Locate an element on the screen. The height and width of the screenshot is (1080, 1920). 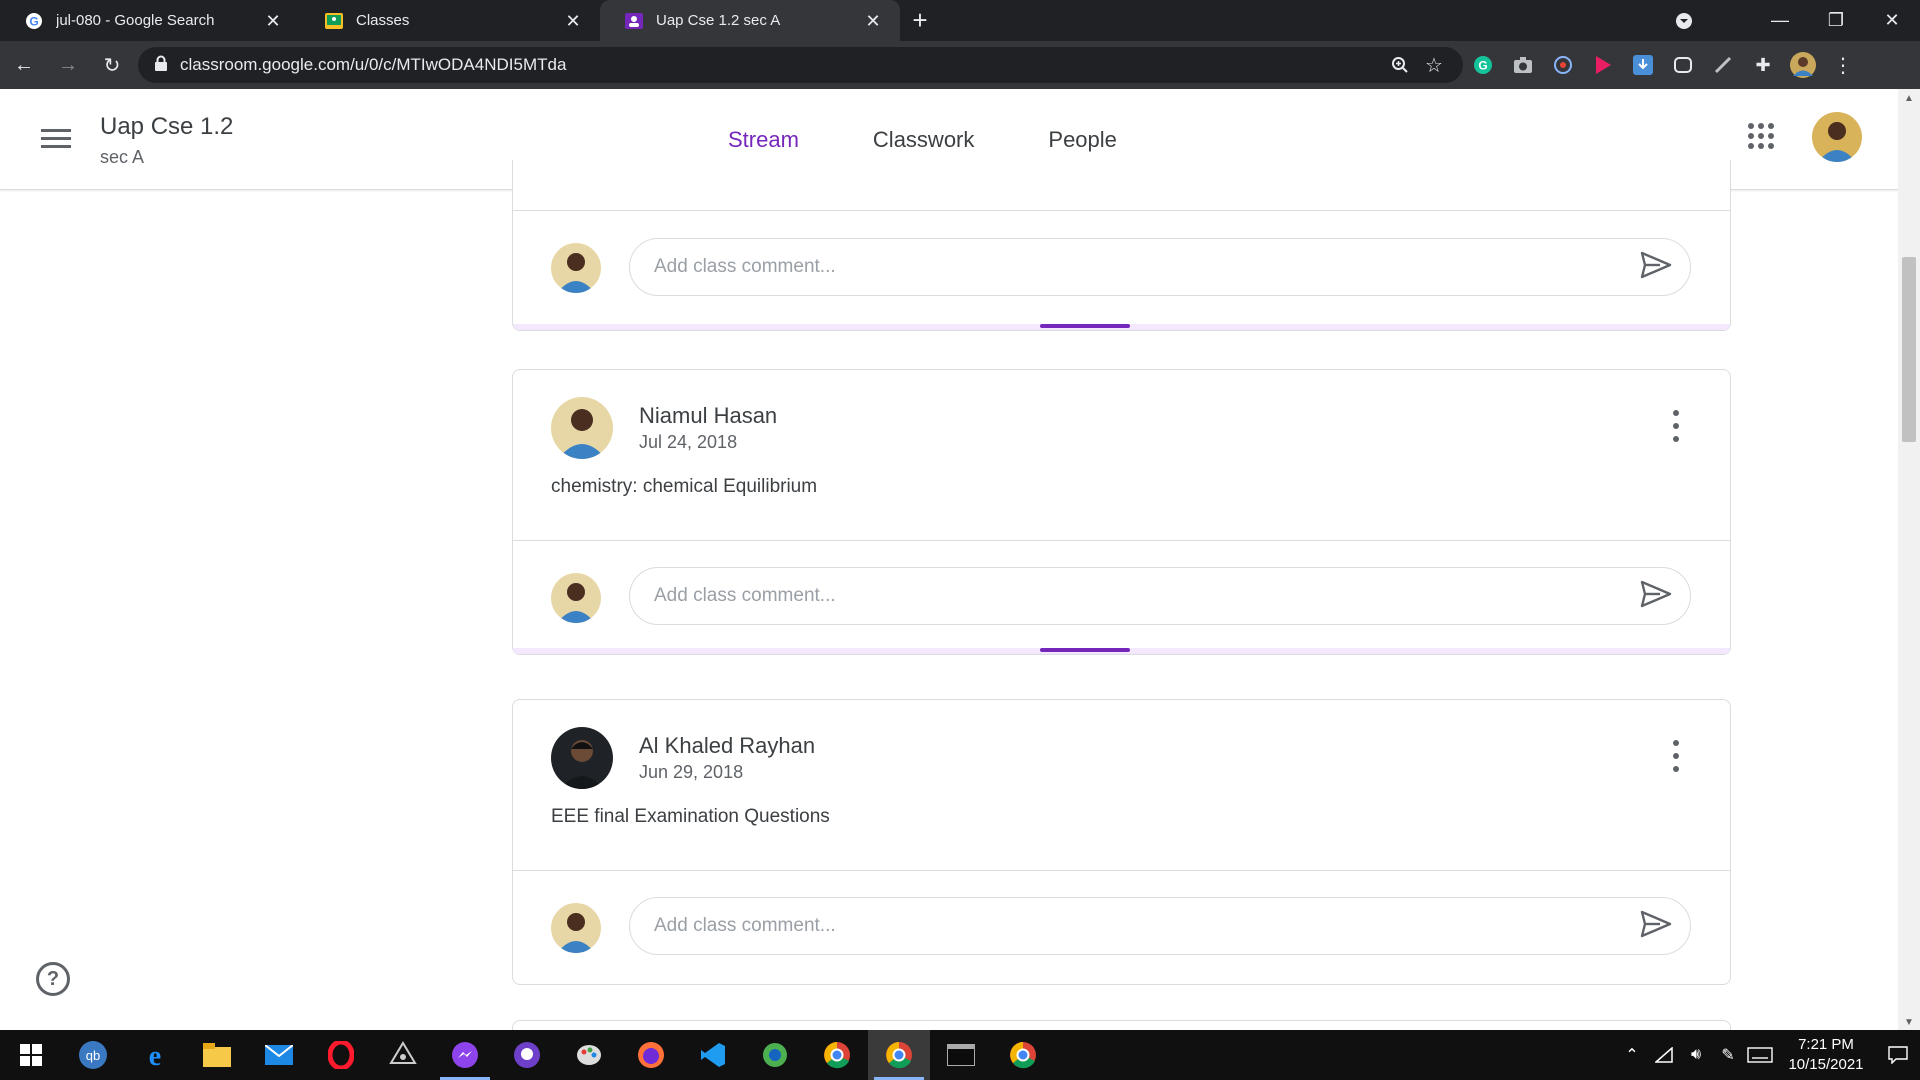
close-window-icon: ✕ is located at coordinates (1892, 20).